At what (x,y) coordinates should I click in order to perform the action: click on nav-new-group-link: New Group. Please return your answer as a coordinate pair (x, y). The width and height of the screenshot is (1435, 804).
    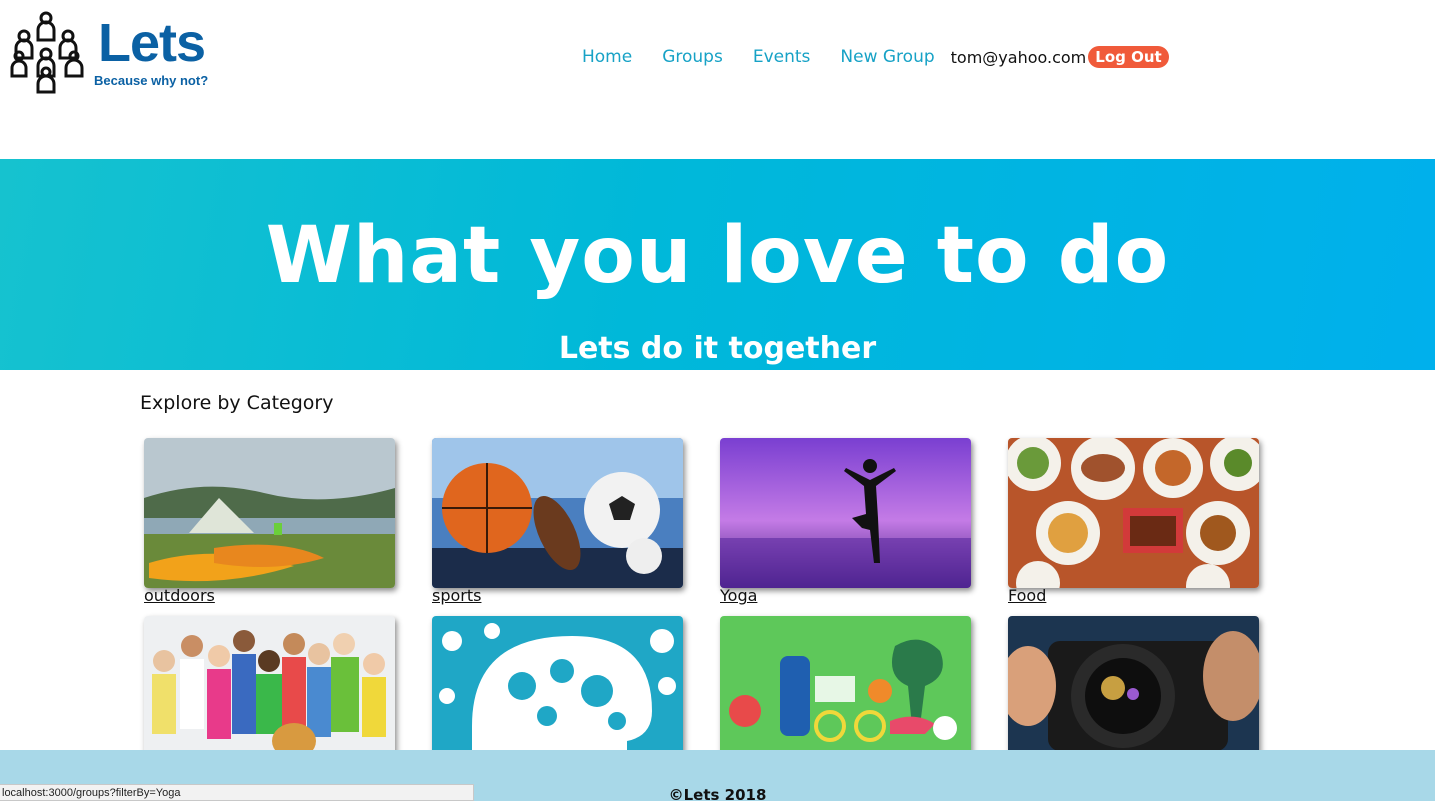
    Looking at the image, I should click on (887, 57).